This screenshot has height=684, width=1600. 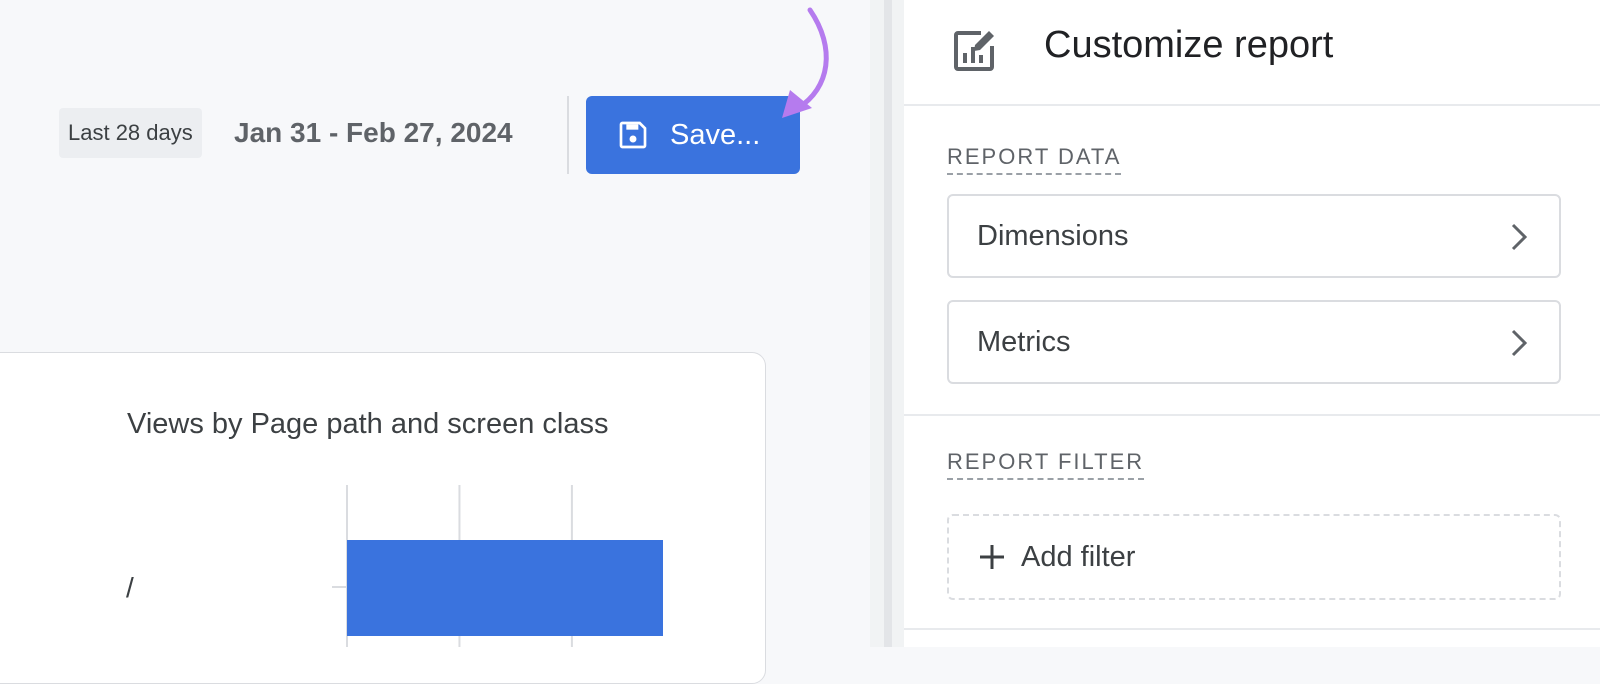 I want to click on panel-header: Customize report, so click(x=1252, y=53).